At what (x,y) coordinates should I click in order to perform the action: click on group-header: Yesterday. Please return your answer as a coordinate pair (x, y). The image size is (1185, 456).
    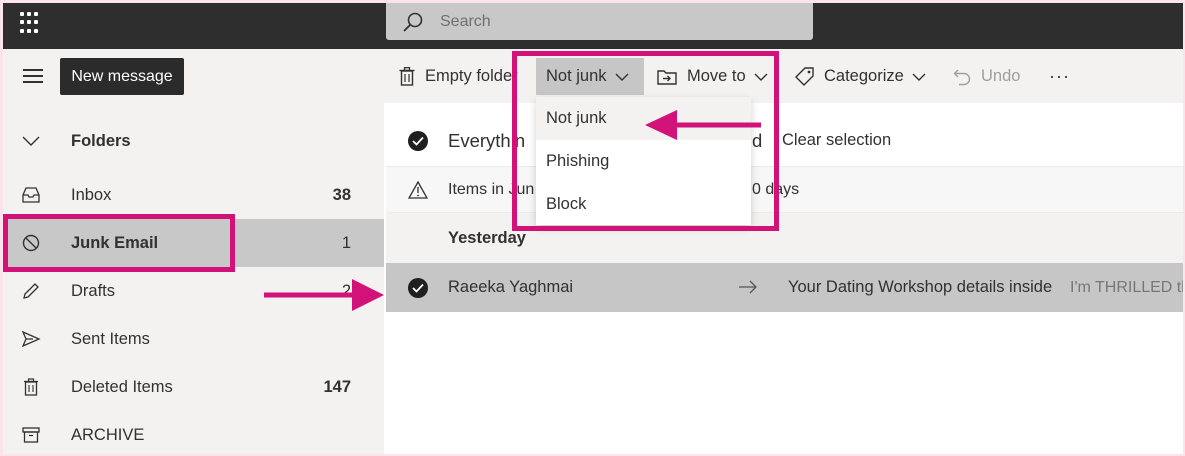
    Looking at the image, I should click on (784, 238).